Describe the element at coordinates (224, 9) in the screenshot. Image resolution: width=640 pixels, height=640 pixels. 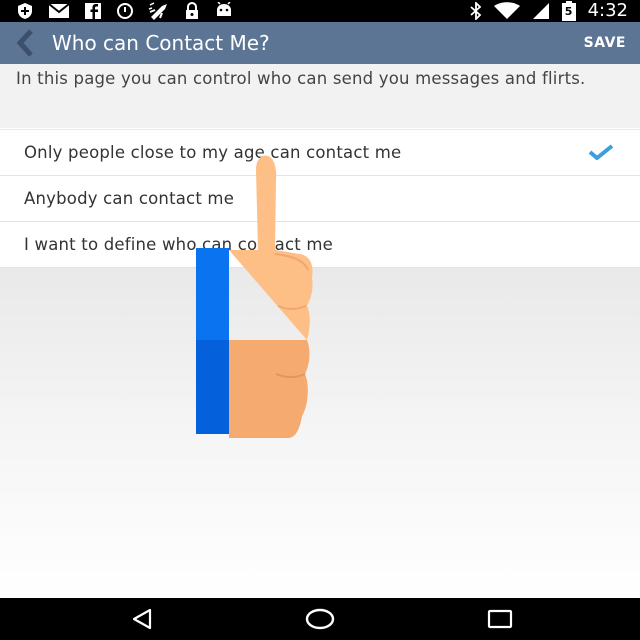
I see `android-icon` at that location.